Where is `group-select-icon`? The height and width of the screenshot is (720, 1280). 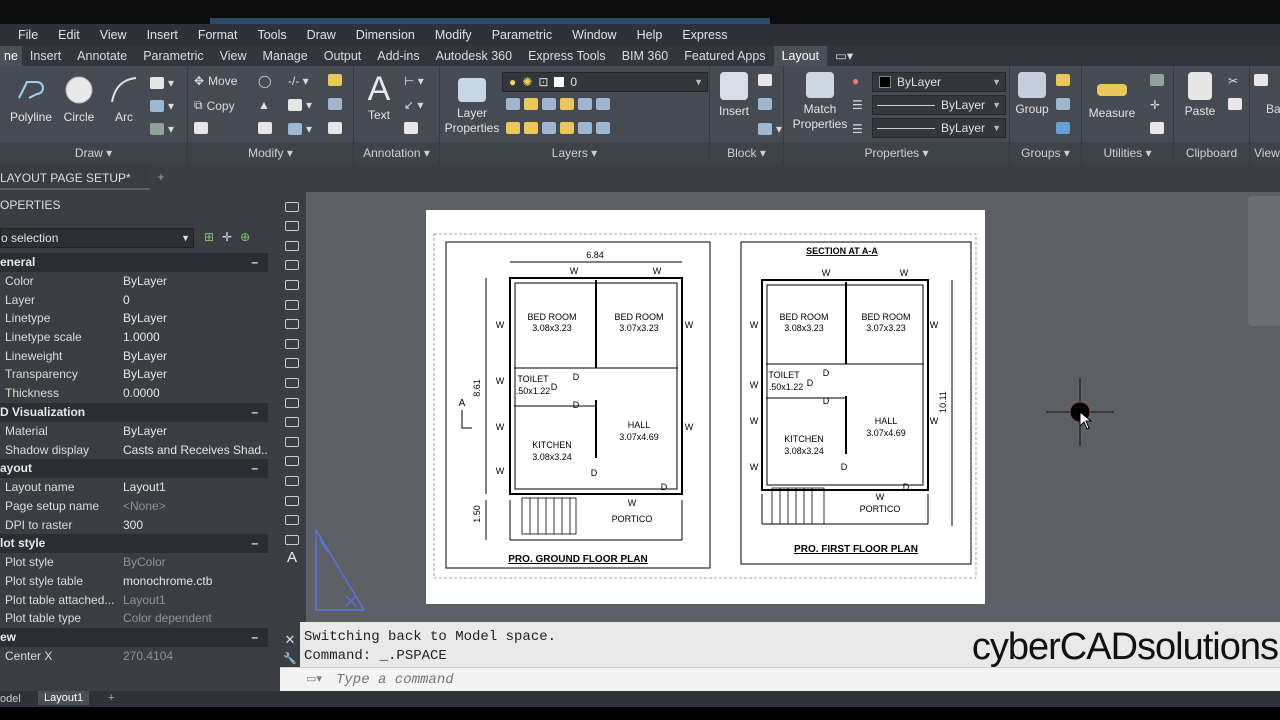
group-select-icon is located at coordinates (1063, 128).